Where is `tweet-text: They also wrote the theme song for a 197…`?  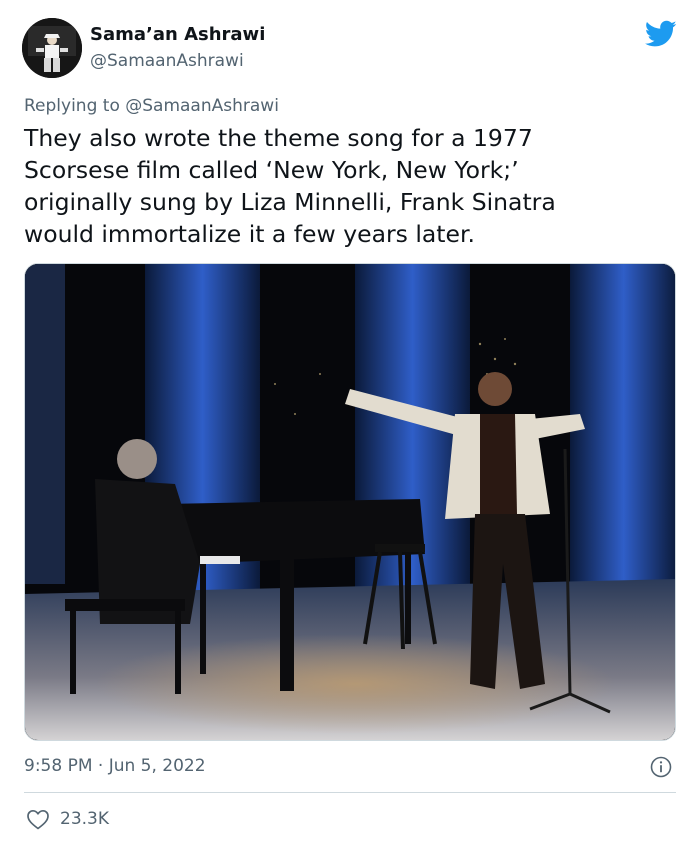
tweet-text: They also wrote the theme song for a 197… is located at coordinates (349, 186).